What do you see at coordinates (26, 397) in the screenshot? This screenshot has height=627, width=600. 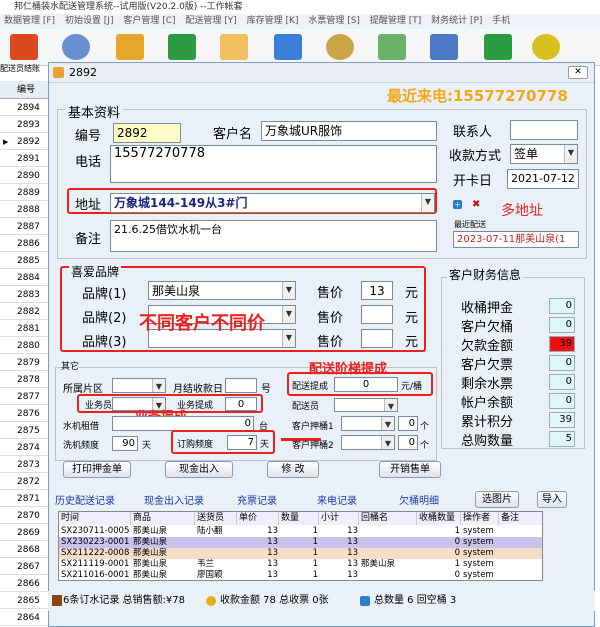 I see `left-row: 2877` at bounding box center [26, 397].